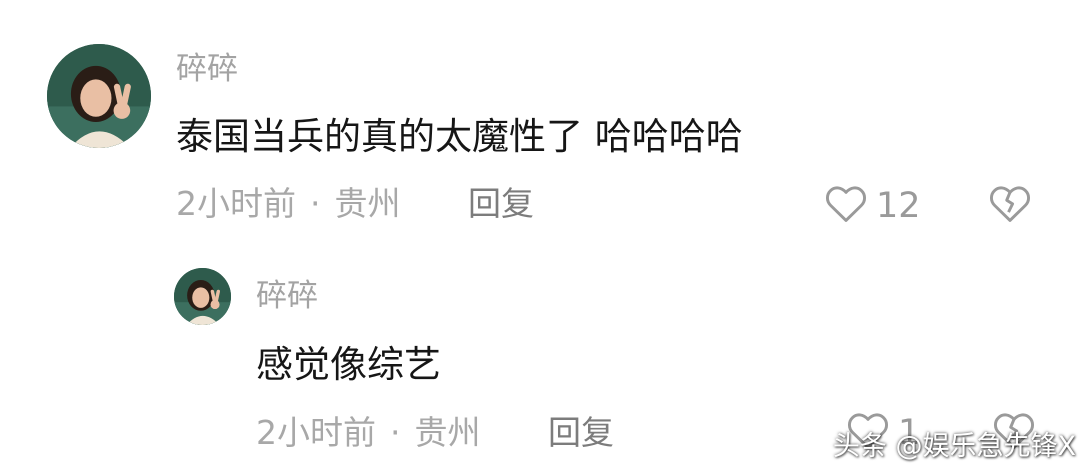 The width and height of the screenshot is (1088, 470). I want to click on broken-heart-icon, so click(1010, 205).